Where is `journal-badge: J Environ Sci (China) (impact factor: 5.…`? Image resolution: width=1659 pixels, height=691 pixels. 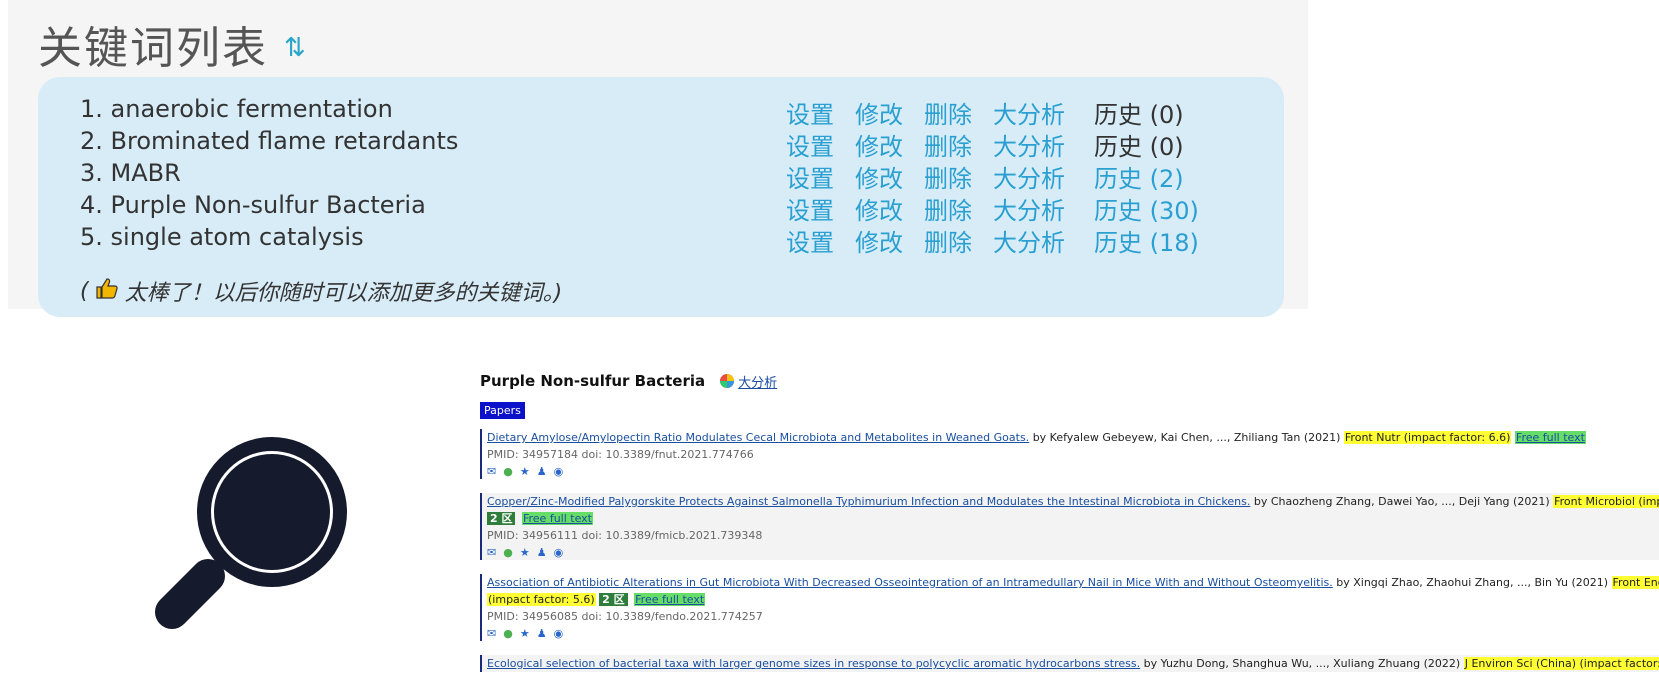
journal-badge: J Environ Sci (China) (impact factor: 5.… is located at coordinates (1561, 663).